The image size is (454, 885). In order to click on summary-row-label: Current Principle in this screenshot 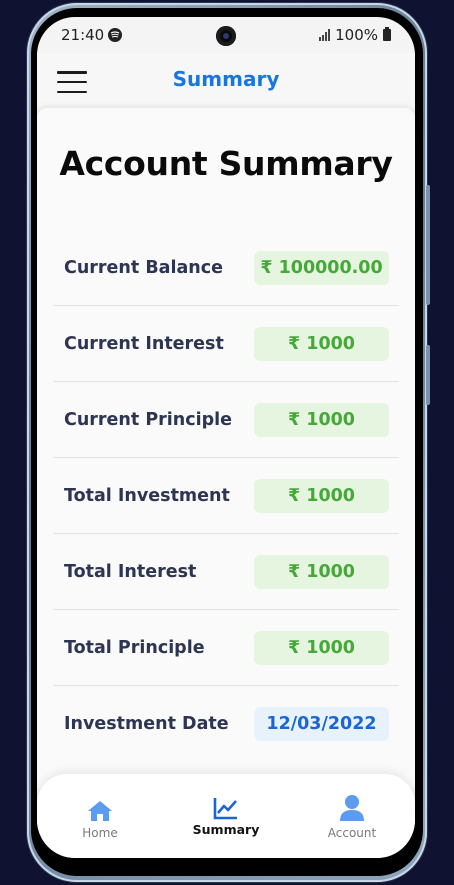, I will do `click(148, 419)`.